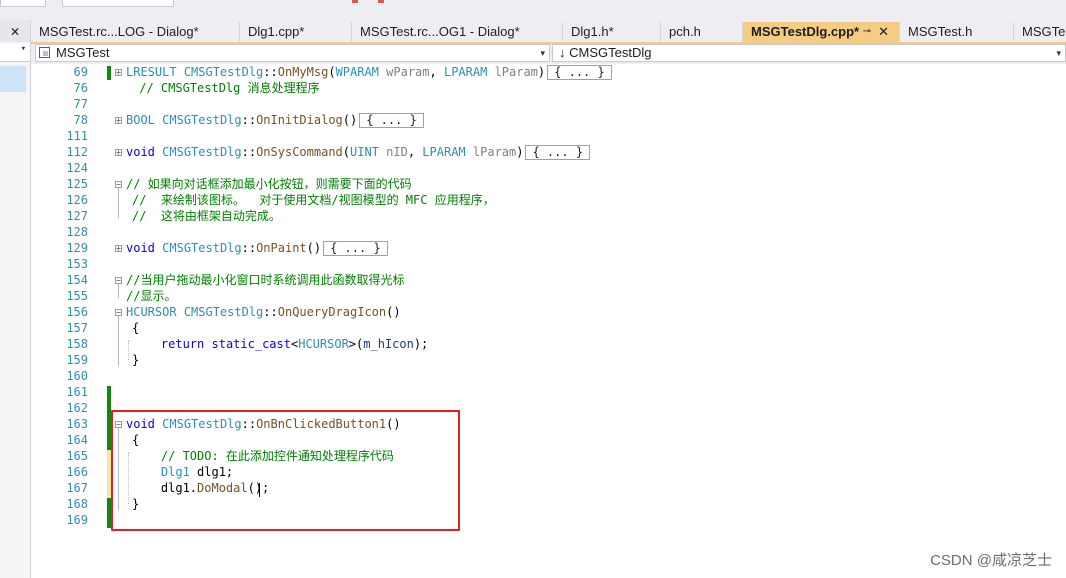 The image size is (1066, 578). I want to click on line-number: 156, so click(77, 312).